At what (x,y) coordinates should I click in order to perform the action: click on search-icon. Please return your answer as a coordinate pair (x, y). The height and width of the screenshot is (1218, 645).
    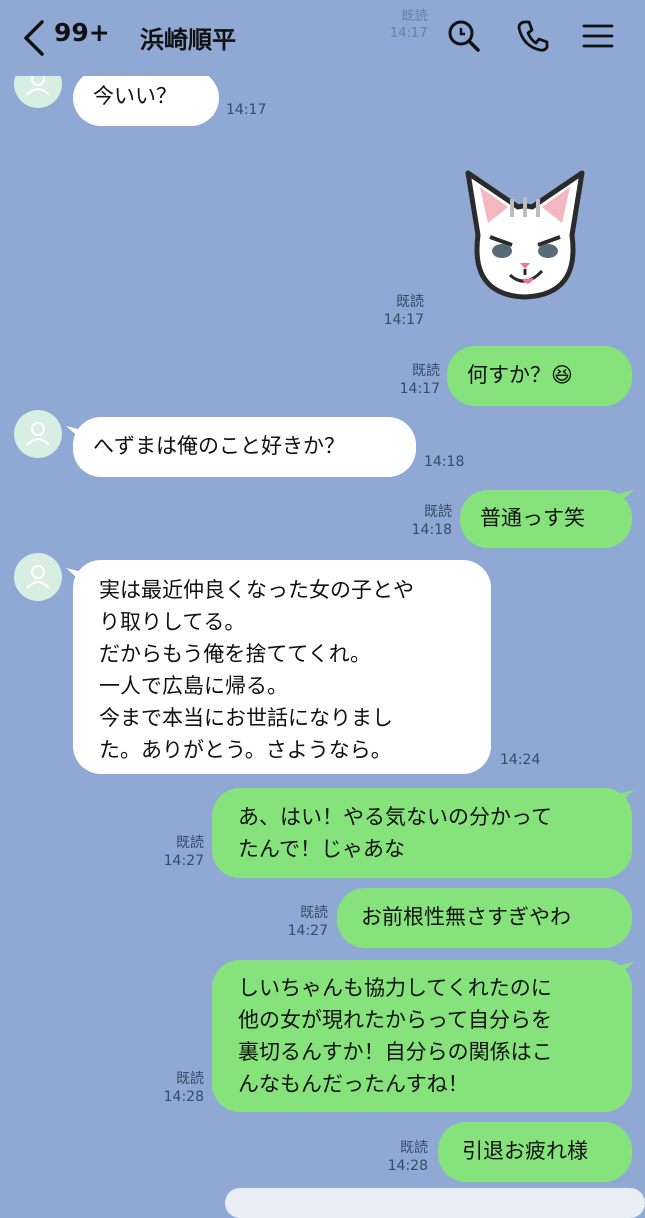
    Looking at the image, I should click on (464, 36).